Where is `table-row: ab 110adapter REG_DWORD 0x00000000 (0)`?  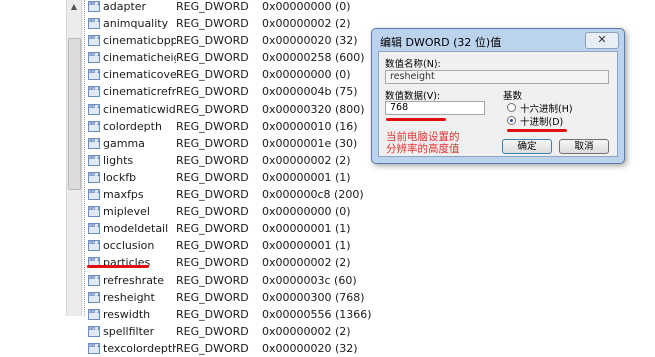
table-row: ab 110adapter REG_DWORD 0x00000000 (0) is located at coordinates (231, 7).